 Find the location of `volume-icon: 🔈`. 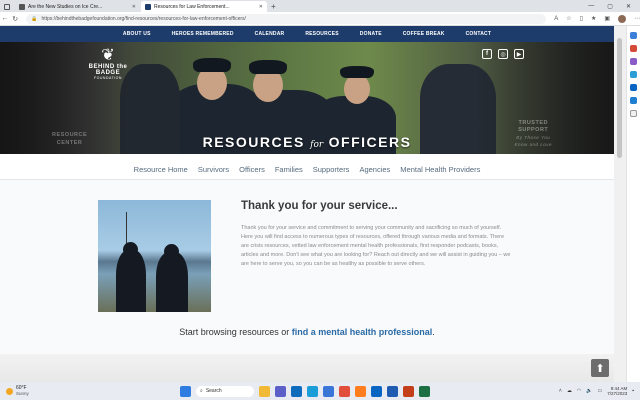

volume-icon: 🔈 is located at coordinates (589, 391).